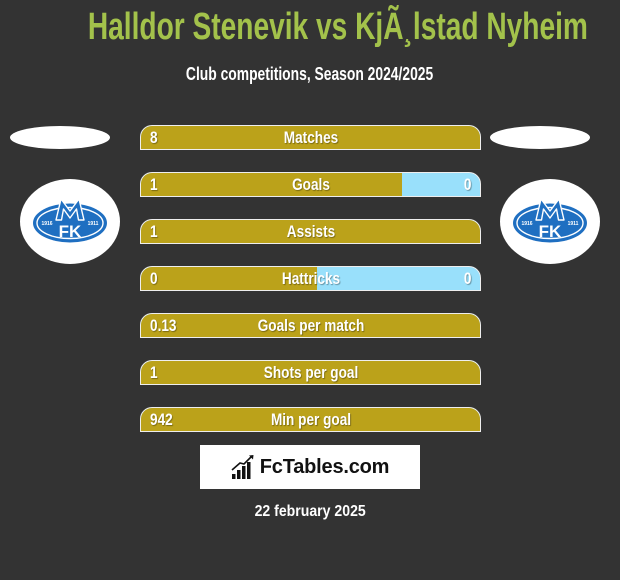  What do you see at coordinates (154, 137) in the screenshot?
I see `left-value: 8` at bounding box center [154, 137].